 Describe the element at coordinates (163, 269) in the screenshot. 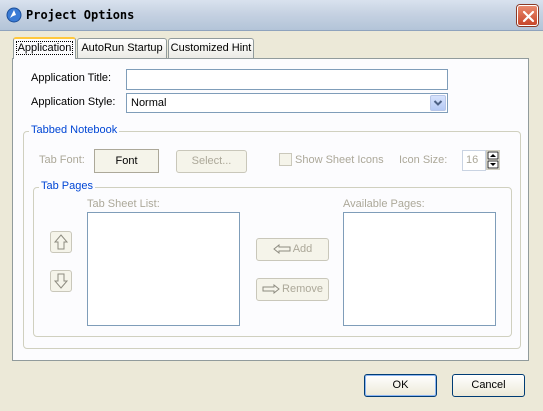

I see `tab-sheet-list` at that location.